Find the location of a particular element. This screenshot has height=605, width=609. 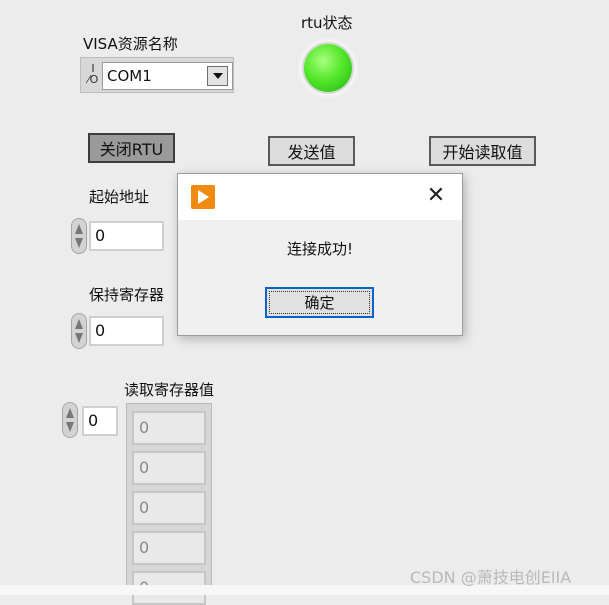

visa-resource-field: COM1 is located at coordinates (167, 76).